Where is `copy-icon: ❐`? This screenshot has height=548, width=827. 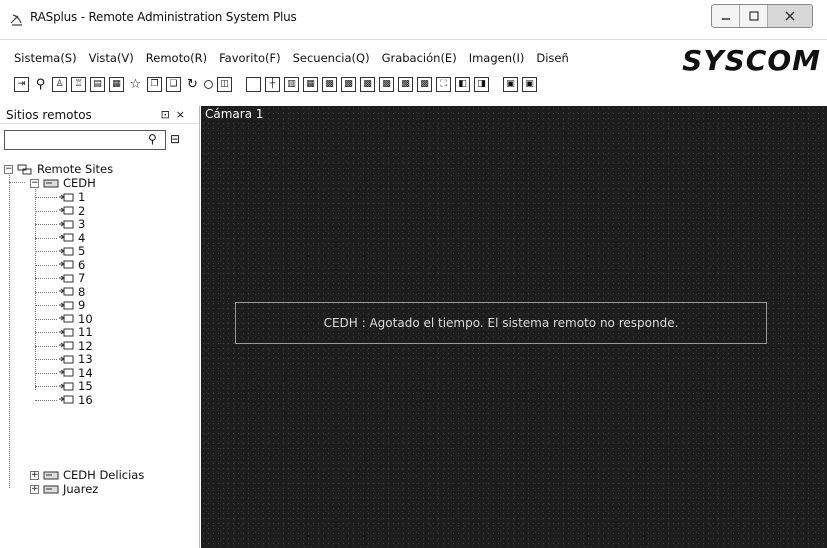 copy-icon: ❐ is located at coordinates (154, 84).